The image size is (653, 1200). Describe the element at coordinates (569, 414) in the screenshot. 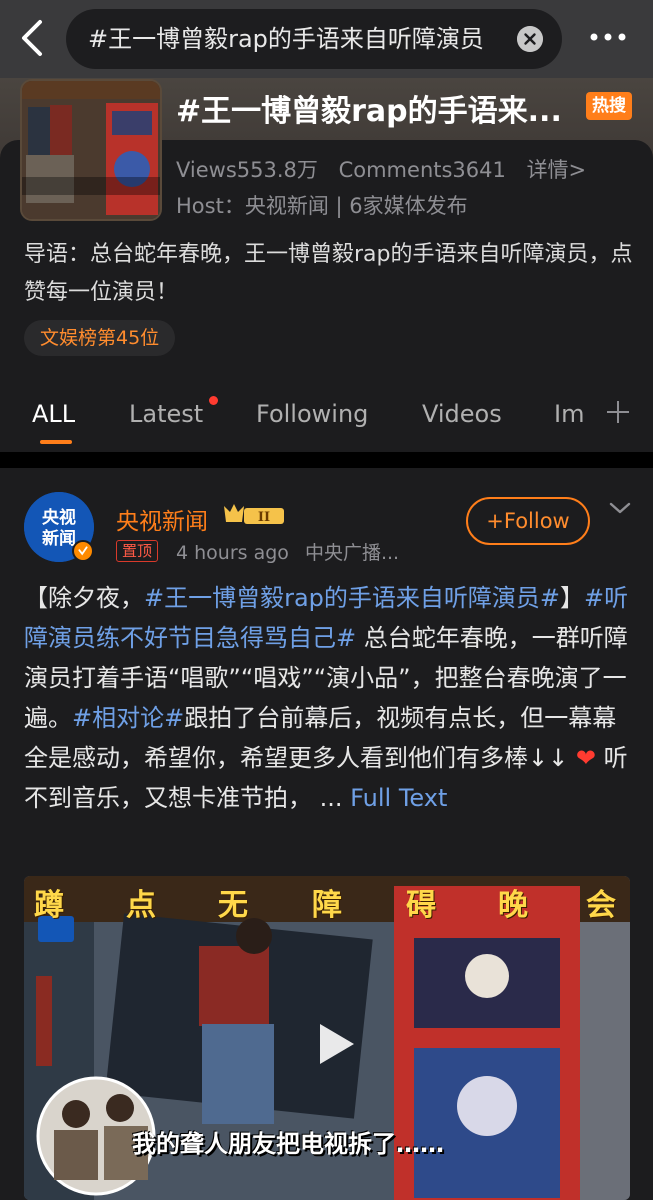

I see `tab-im: Im` at that location.